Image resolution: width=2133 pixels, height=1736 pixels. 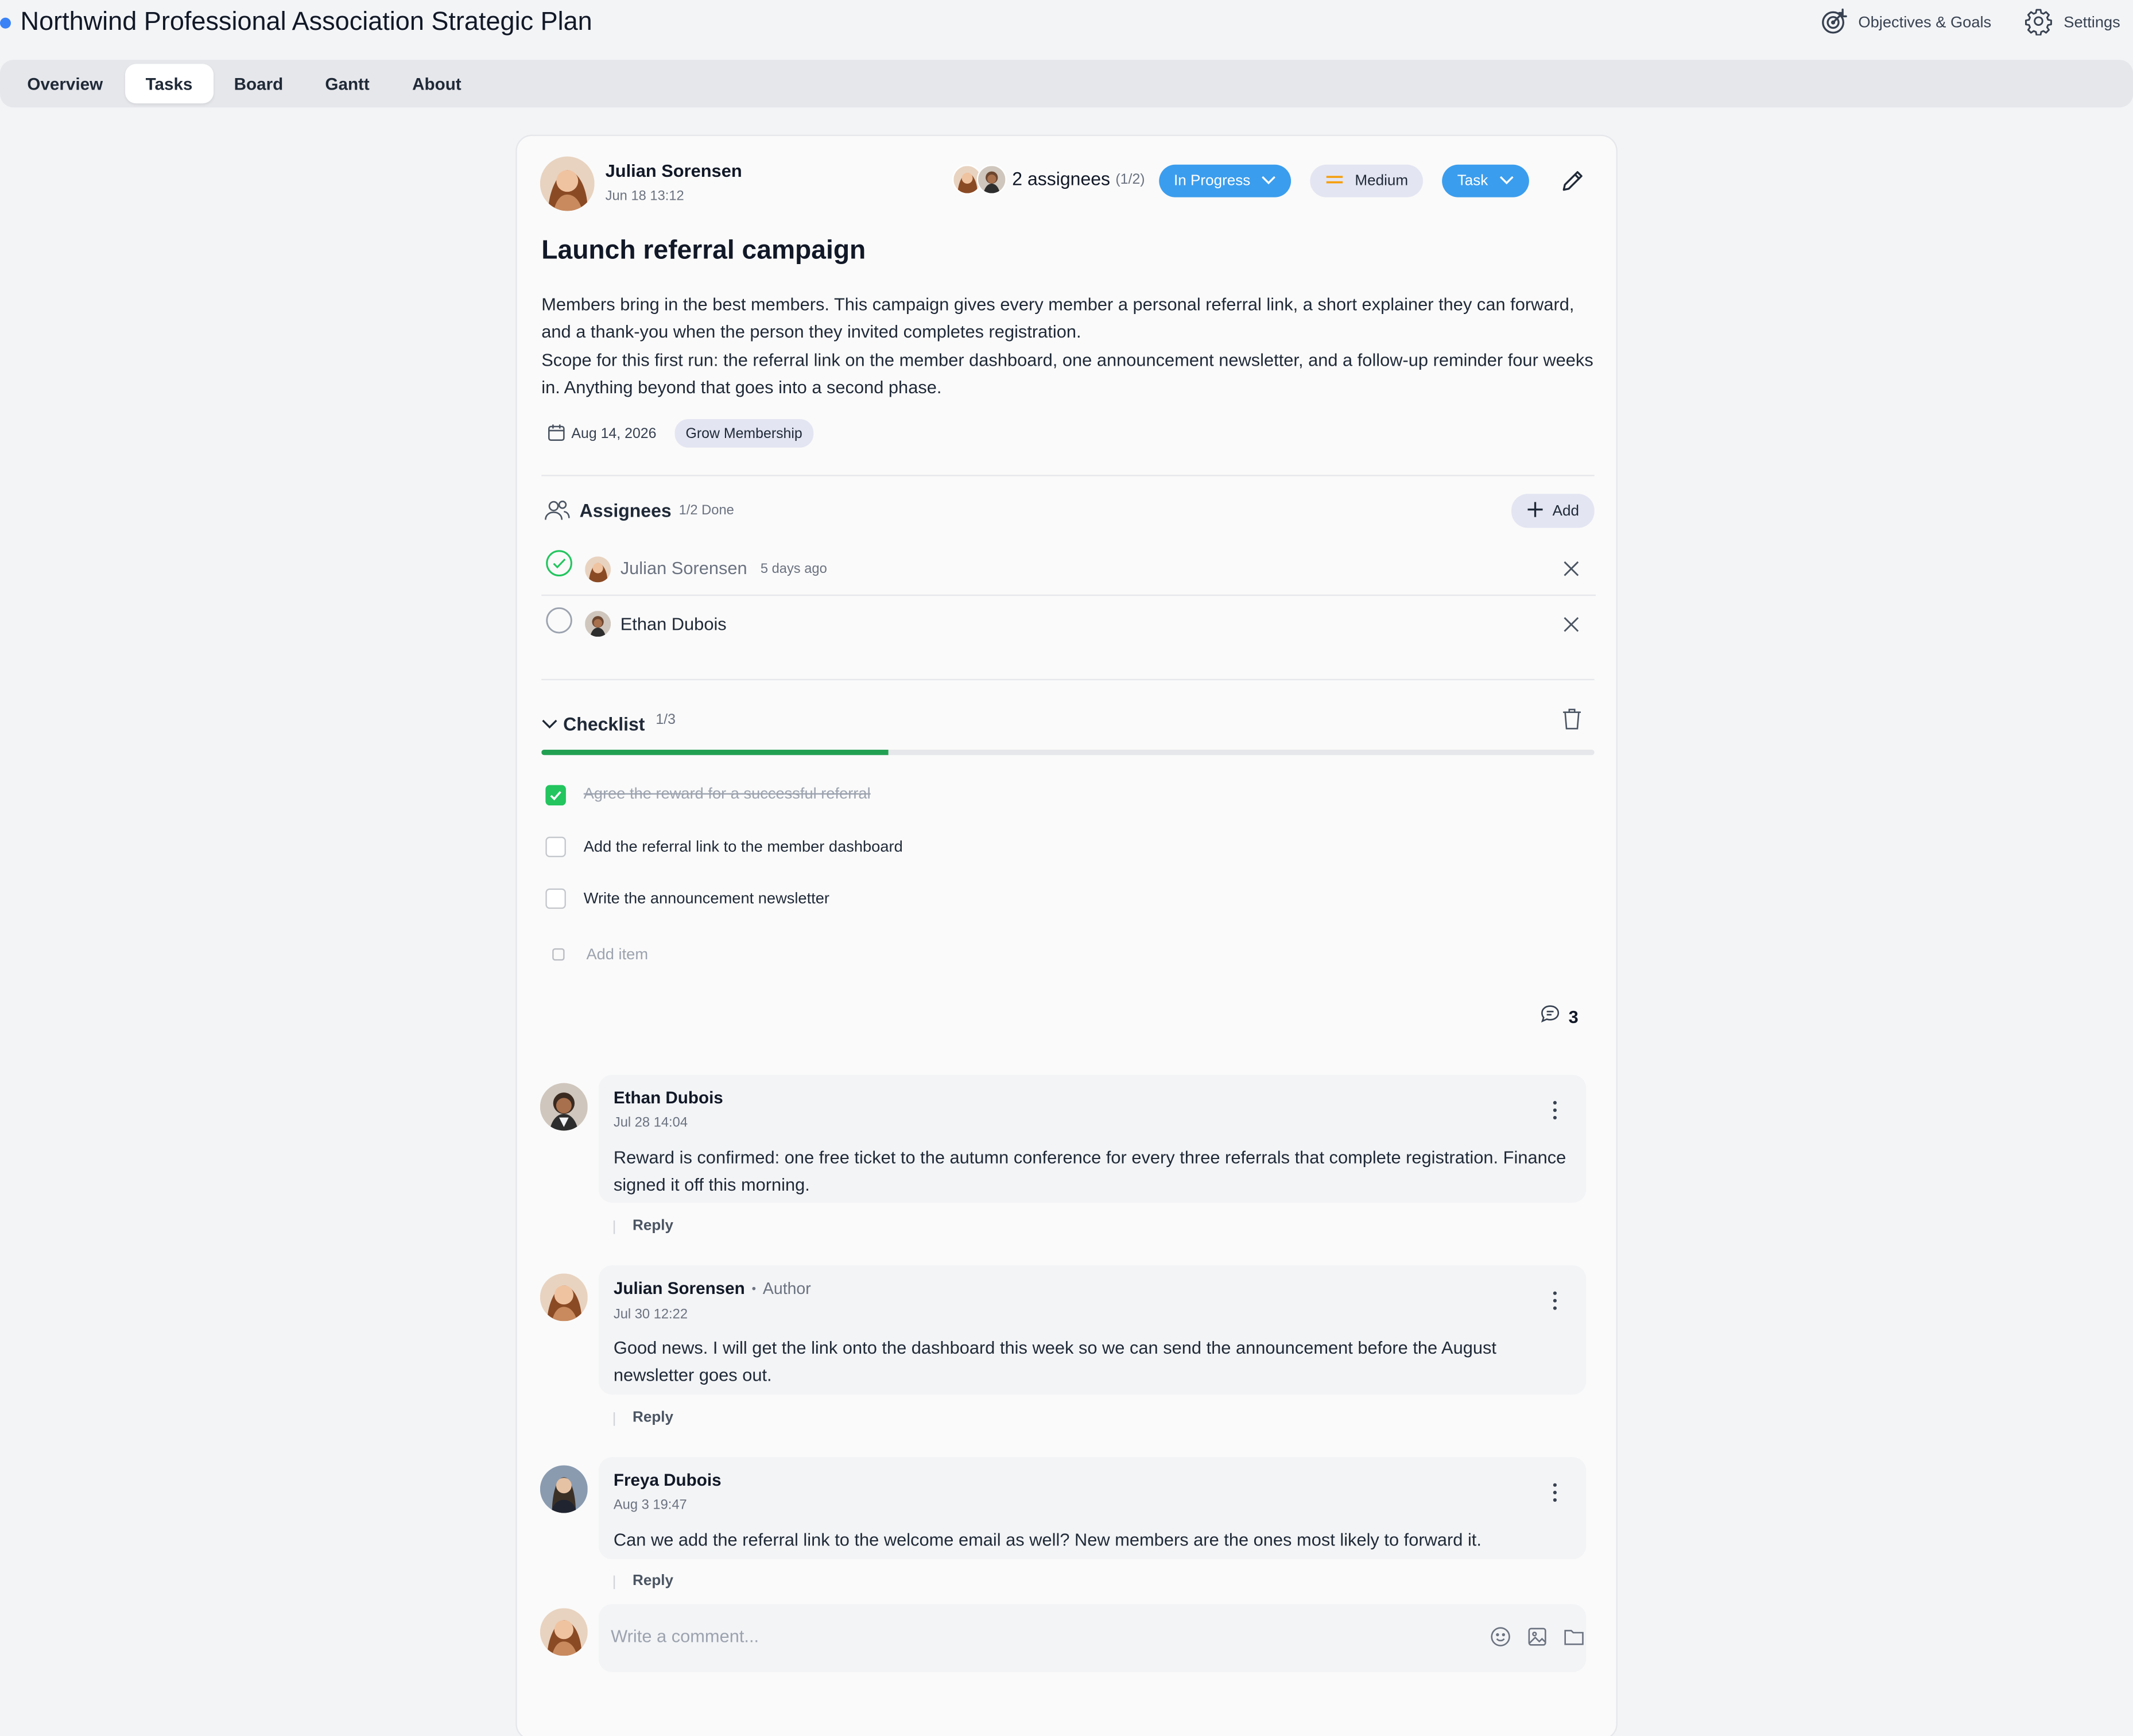 I want to click on assignee-name: Julian Sorensen, so click(x=683, y=568).